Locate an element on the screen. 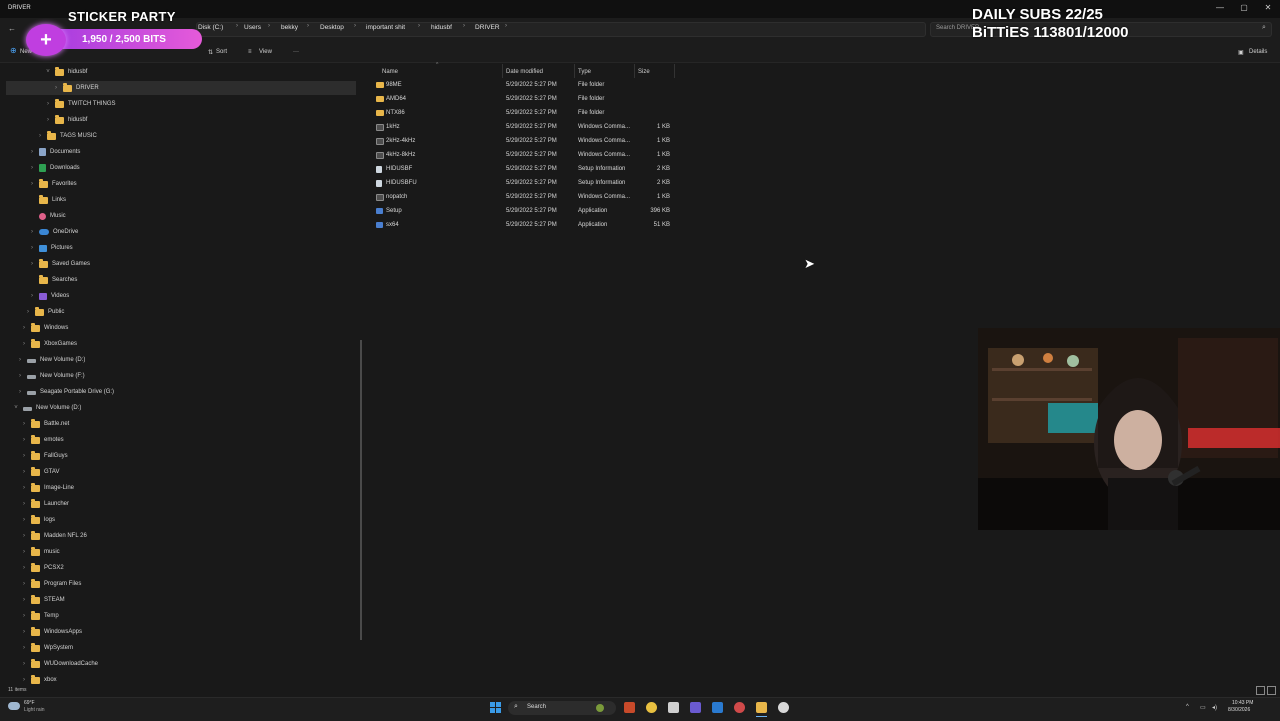 This screenshot has width=1280, height=721. back-arrow-icon: ← is located at coordinates (12, 28).